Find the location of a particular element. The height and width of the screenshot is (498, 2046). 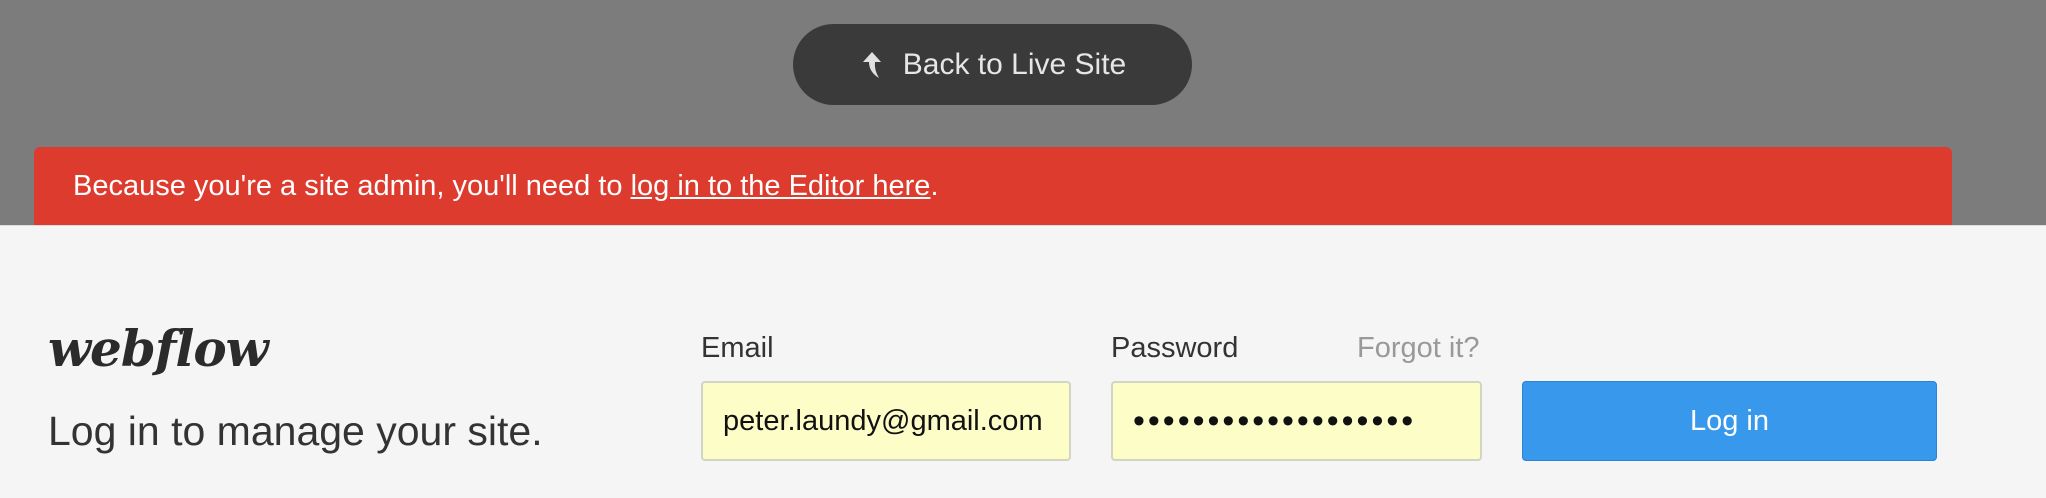

arrow-up-icon is located at coordinates (872, 65).